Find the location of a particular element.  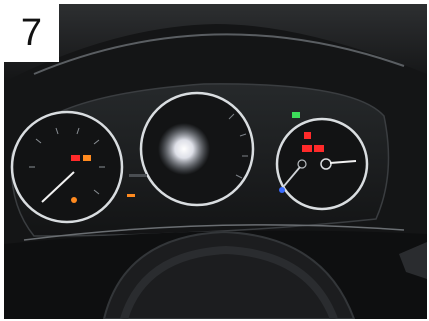

right-gauge-ring is located at coordinates (322, 164).